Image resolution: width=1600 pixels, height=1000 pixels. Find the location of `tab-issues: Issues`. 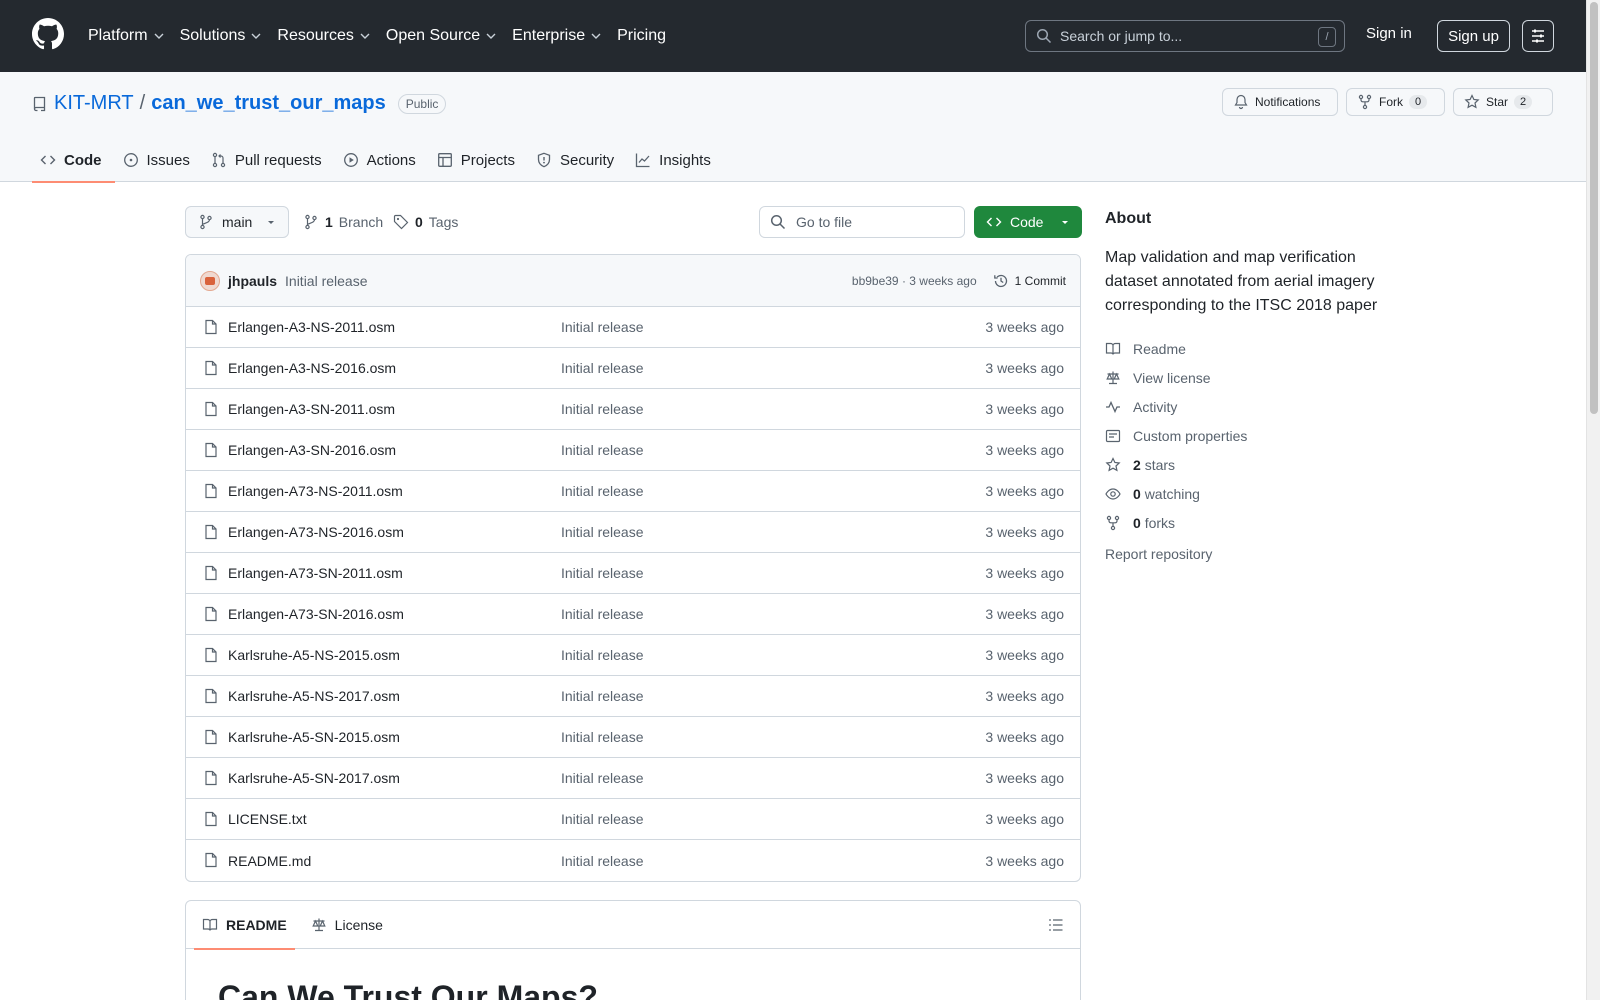

tab-issues: Issues is located at coordinates (159, 160).